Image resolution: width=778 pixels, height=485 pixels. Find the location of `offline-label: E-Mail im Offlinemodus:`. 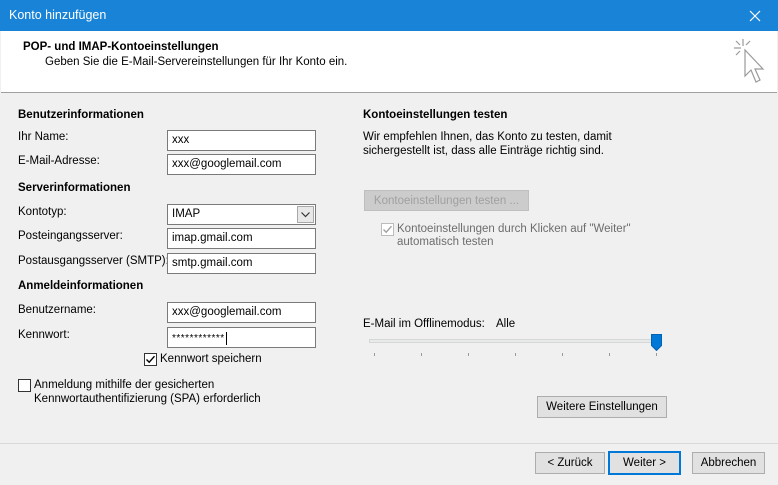

offline-label: E-Mail im Offlinemodus: is located at coordinates (424, 324).